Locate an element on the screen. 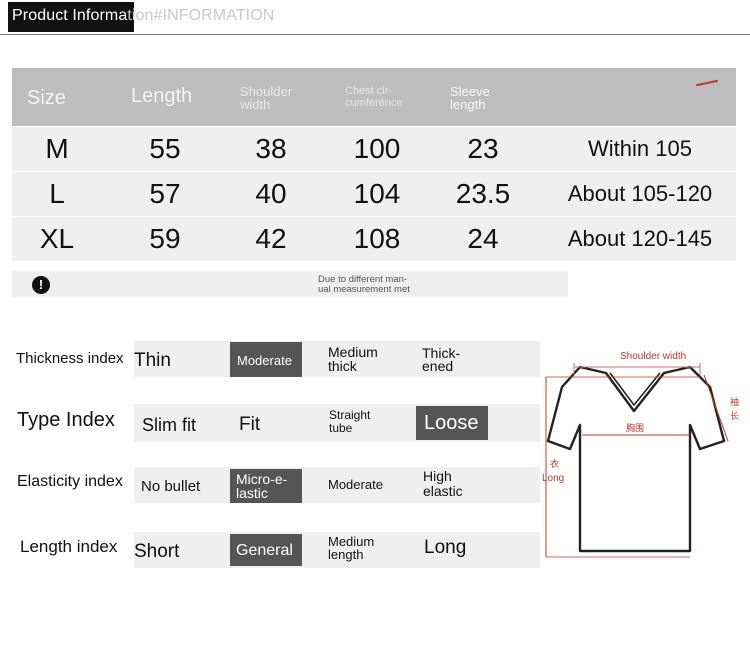 Image resolution: width=750 pixels, height=652 pixels. tshirt-measurement-diagram: Shoulder width 胸围 衣 Long 袖 长 is located at coordinates (640, 454).